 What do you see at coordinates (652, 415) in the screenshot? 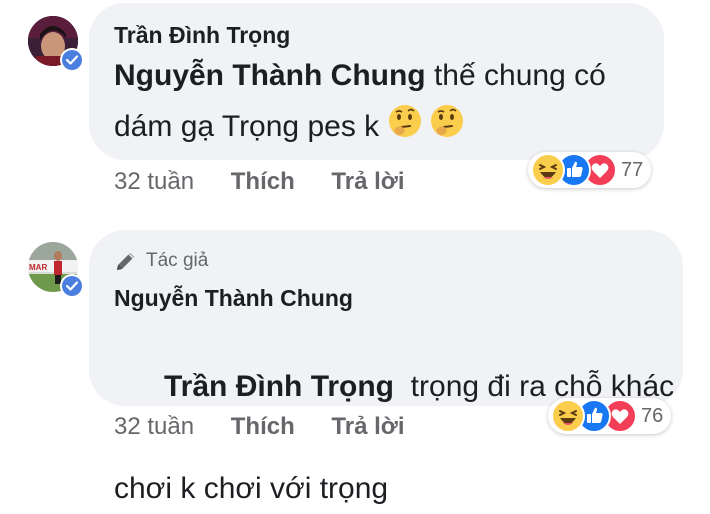
I see `reaction-count: 76` at bounding box center [652, 415].